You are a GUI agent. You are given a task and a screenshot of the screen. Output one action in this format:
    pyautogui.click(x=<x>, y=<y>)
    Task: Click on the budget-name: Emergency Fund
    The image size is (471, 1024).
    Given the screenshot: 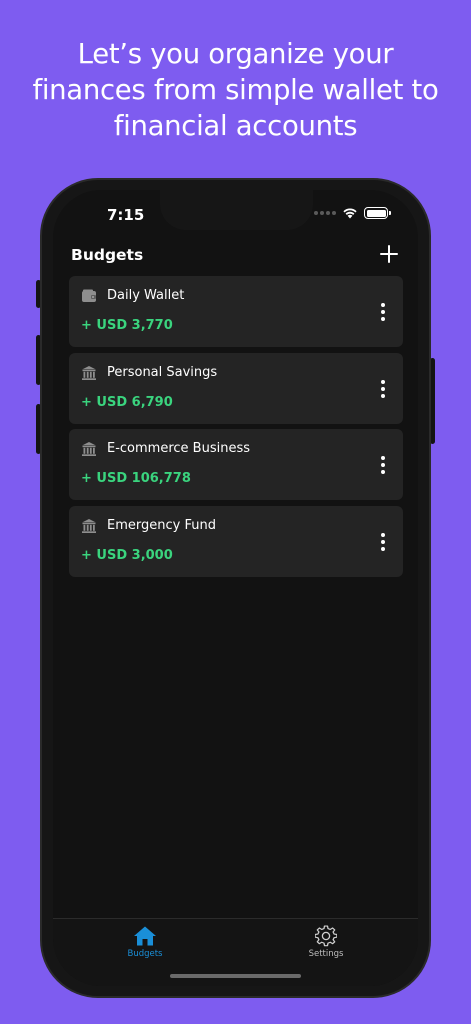 What is the action you would take?
    pyautogui.click(x=161, y=525)
    